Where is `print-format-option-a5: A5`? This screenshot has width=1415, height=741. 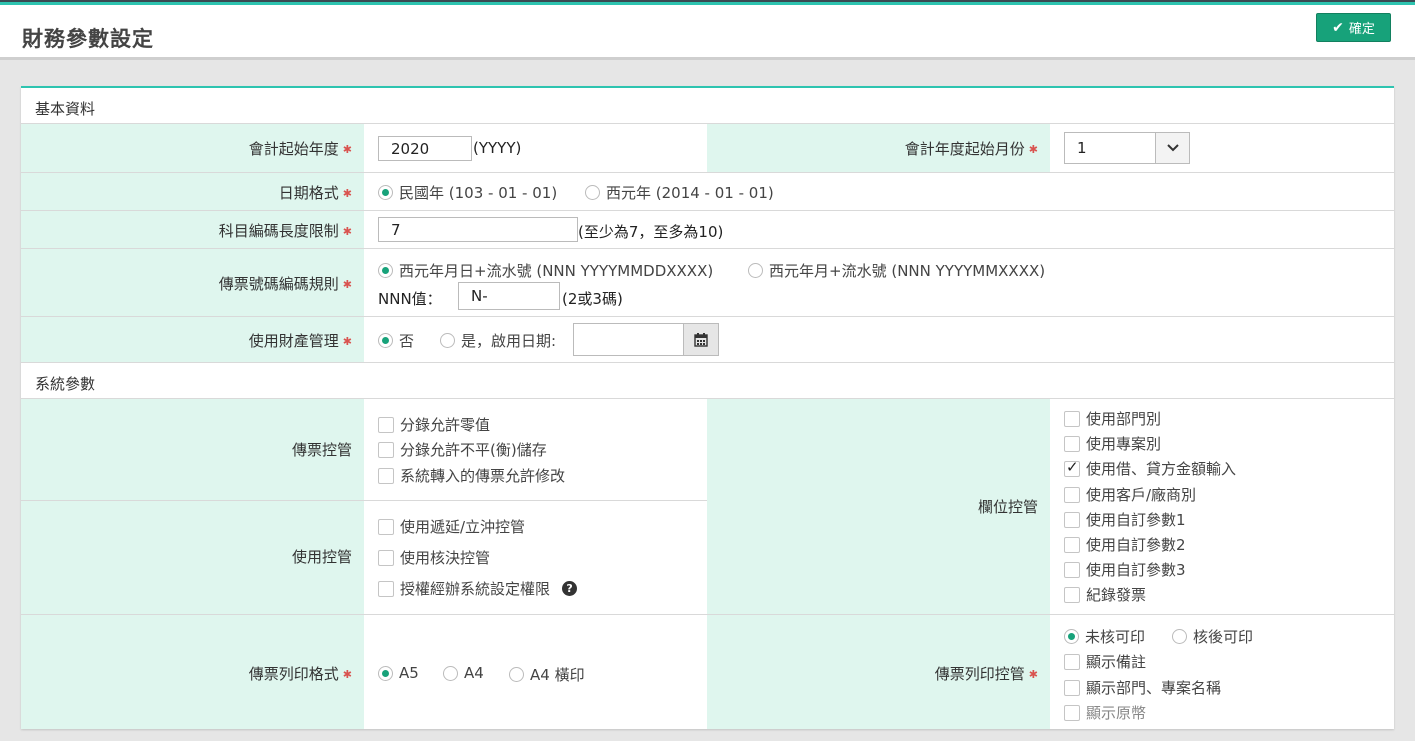
print-format-option-a5: A5 is located at coordinates (398, 673).